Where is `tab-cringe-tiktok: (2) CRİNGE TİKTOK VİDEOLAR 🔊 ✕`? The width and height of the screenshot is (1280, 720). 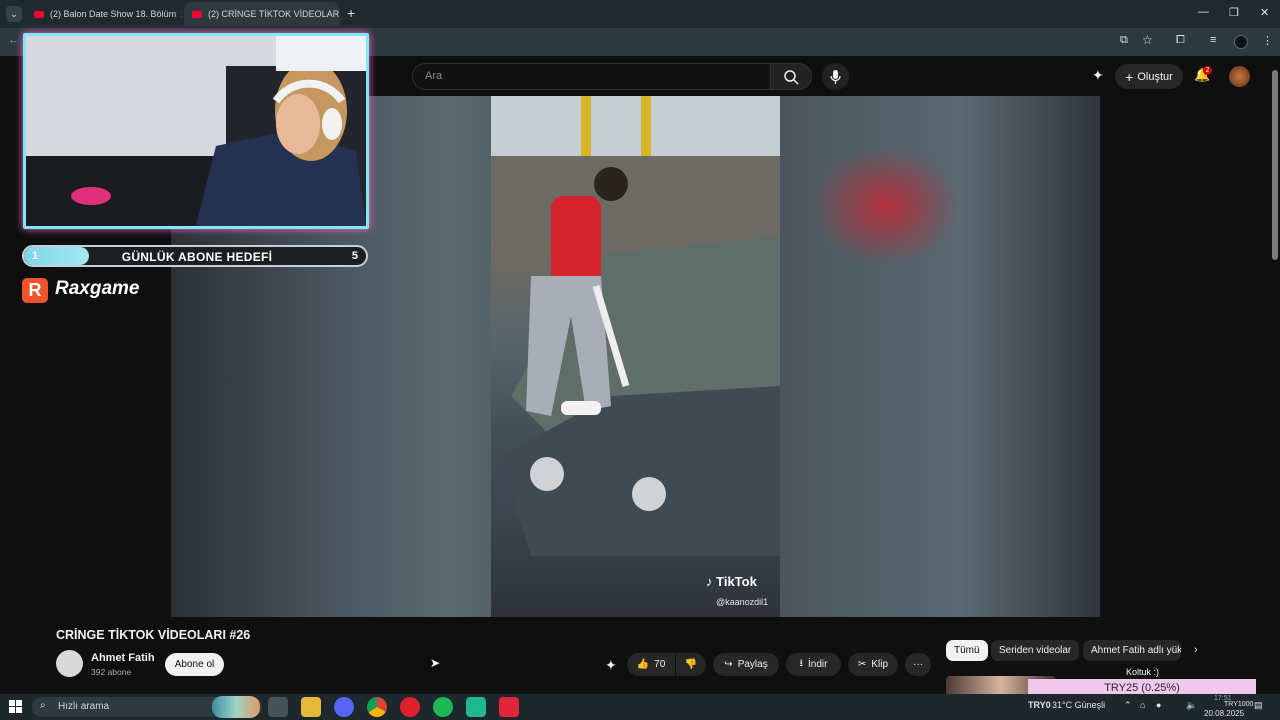
tab-cringe-tiktok: (2) CRİNGE TİKTOK VİDEOLAR 🔊 ✕ is located at coordinates (262, 14).